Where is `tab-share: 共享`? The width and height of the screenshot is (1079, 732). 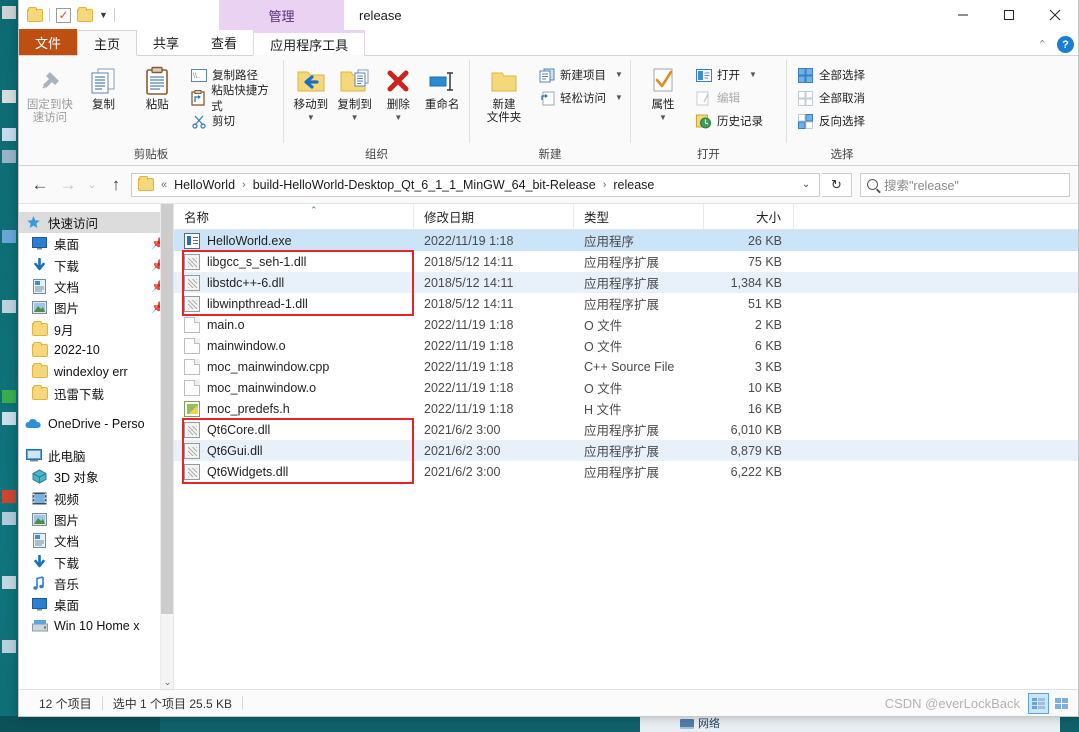
tab-share: 共享 is located at coordinates (166, 42).